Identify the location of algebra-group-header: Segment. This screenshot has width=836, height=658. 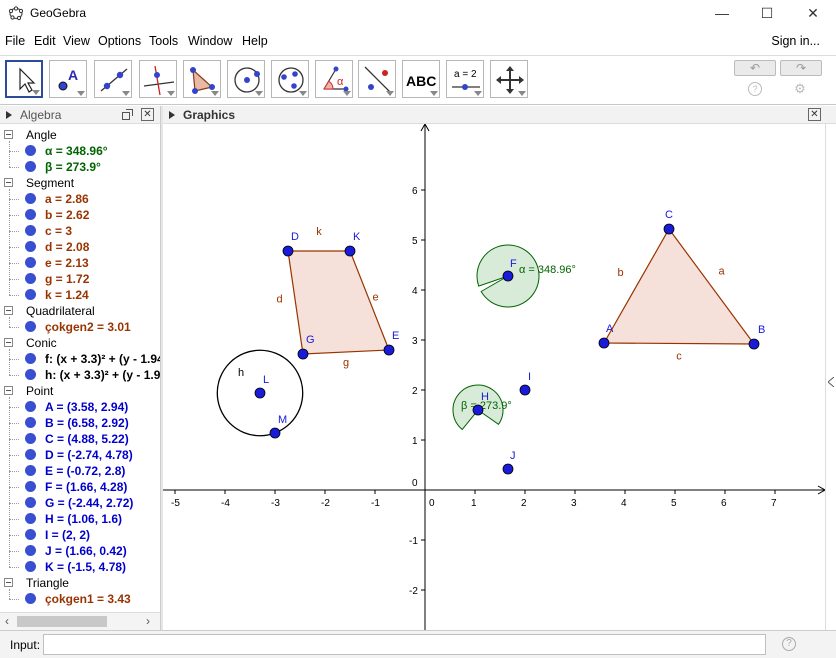
(80, 183).